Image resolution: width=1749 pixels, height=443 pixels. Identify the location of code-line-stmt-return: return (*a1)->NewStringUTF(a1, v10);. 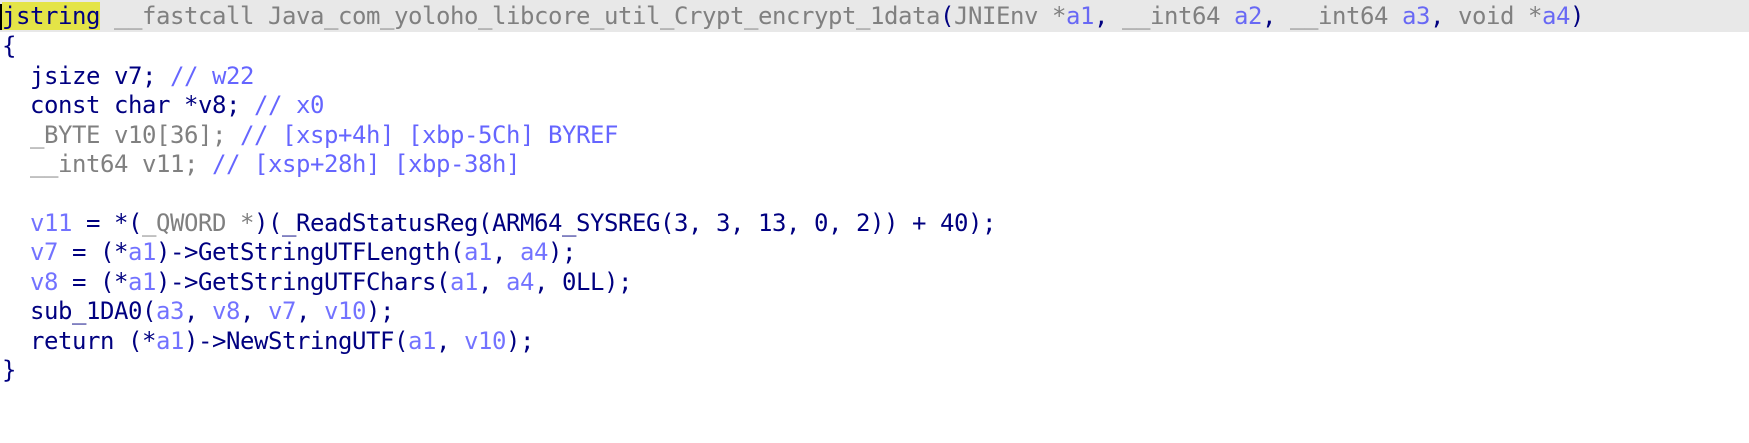
(268, 341).